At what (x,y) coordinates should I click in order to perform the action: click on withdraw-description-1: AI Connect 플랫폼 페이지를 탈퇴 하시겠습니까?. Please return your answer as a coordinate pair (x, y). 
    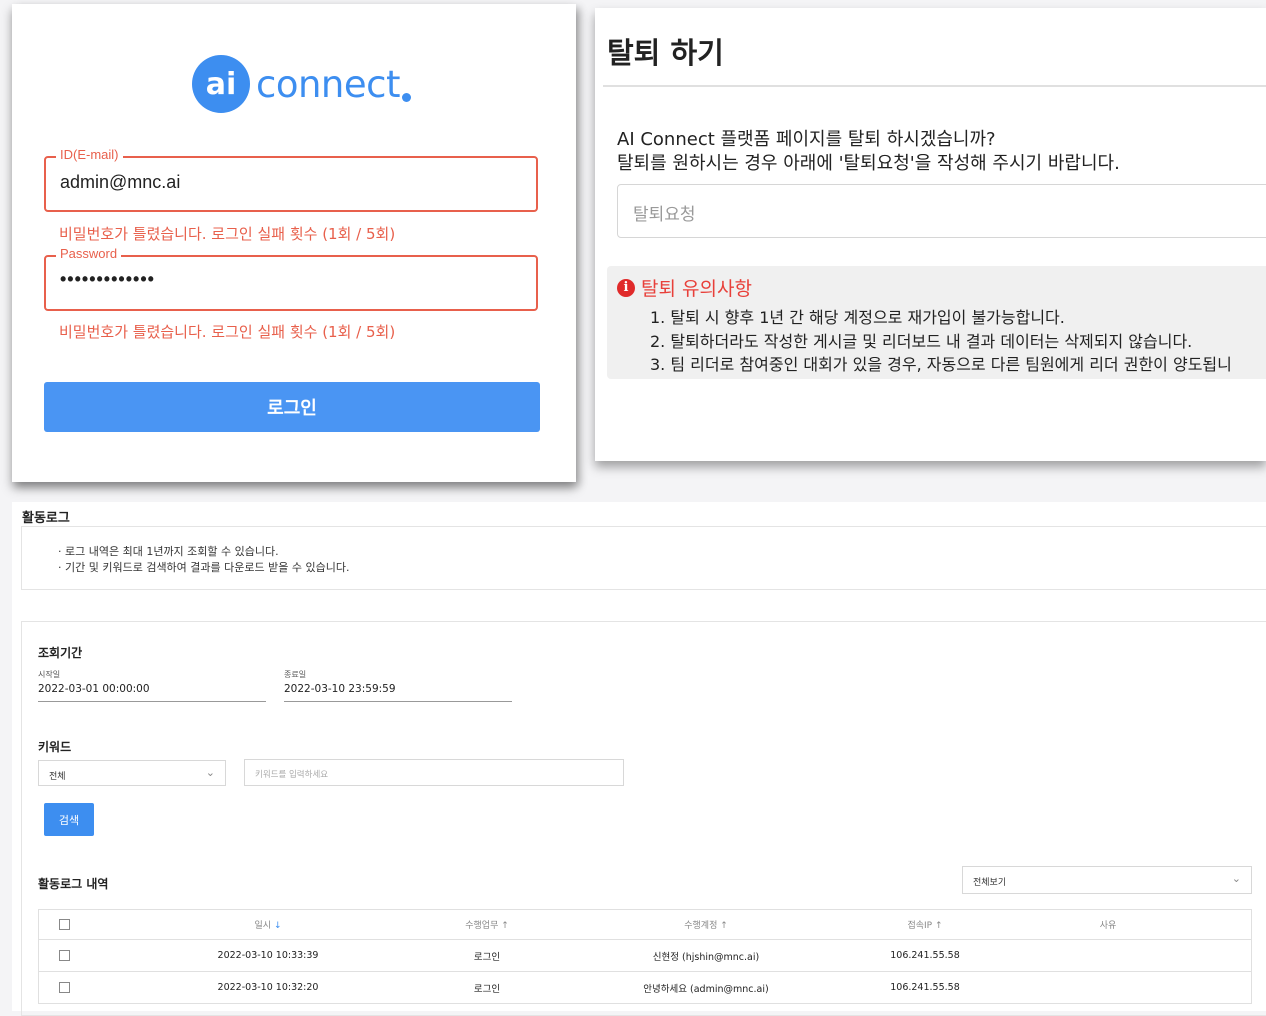
    Looking at the image, I should click on (806, 139).